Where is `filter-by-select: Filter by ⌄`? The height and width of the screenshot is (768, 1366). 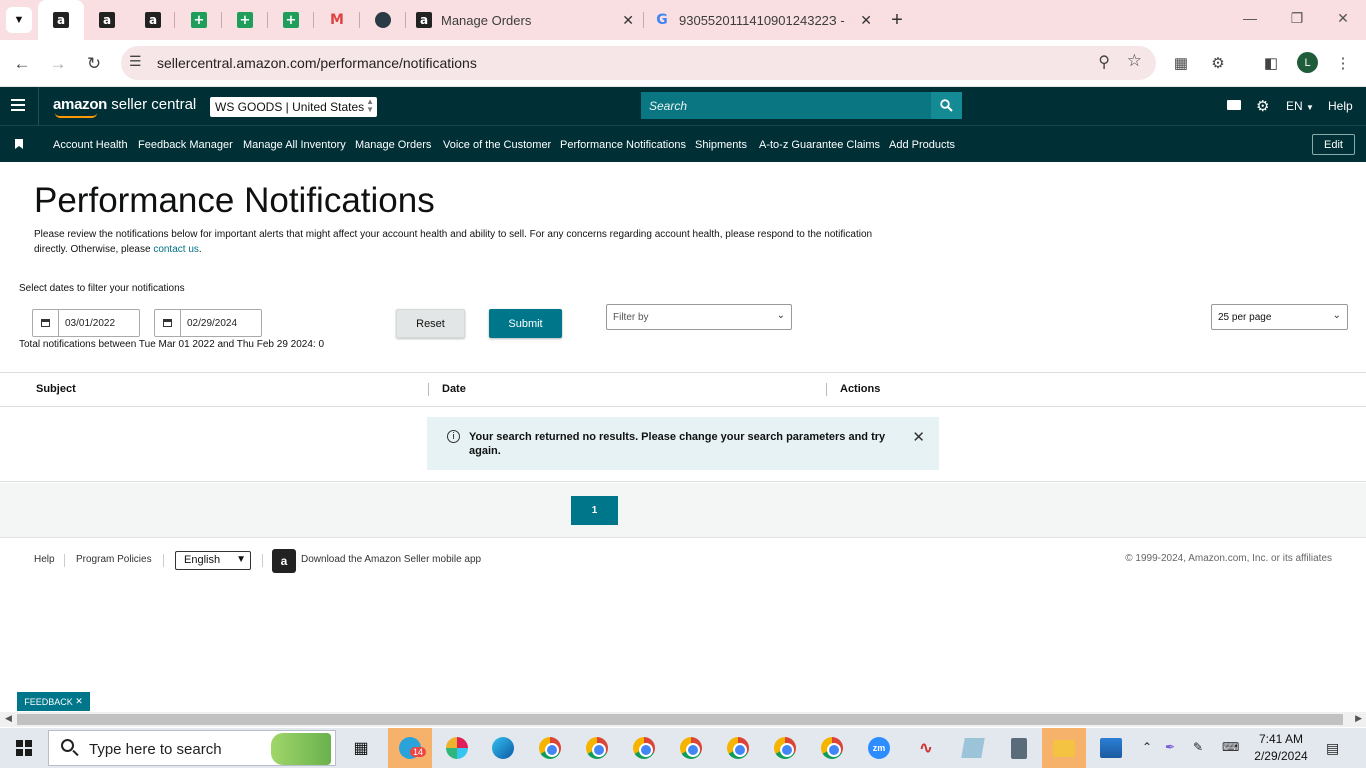 filter-by-select: Filter by ⌄ is located at coordinates (699, 317).